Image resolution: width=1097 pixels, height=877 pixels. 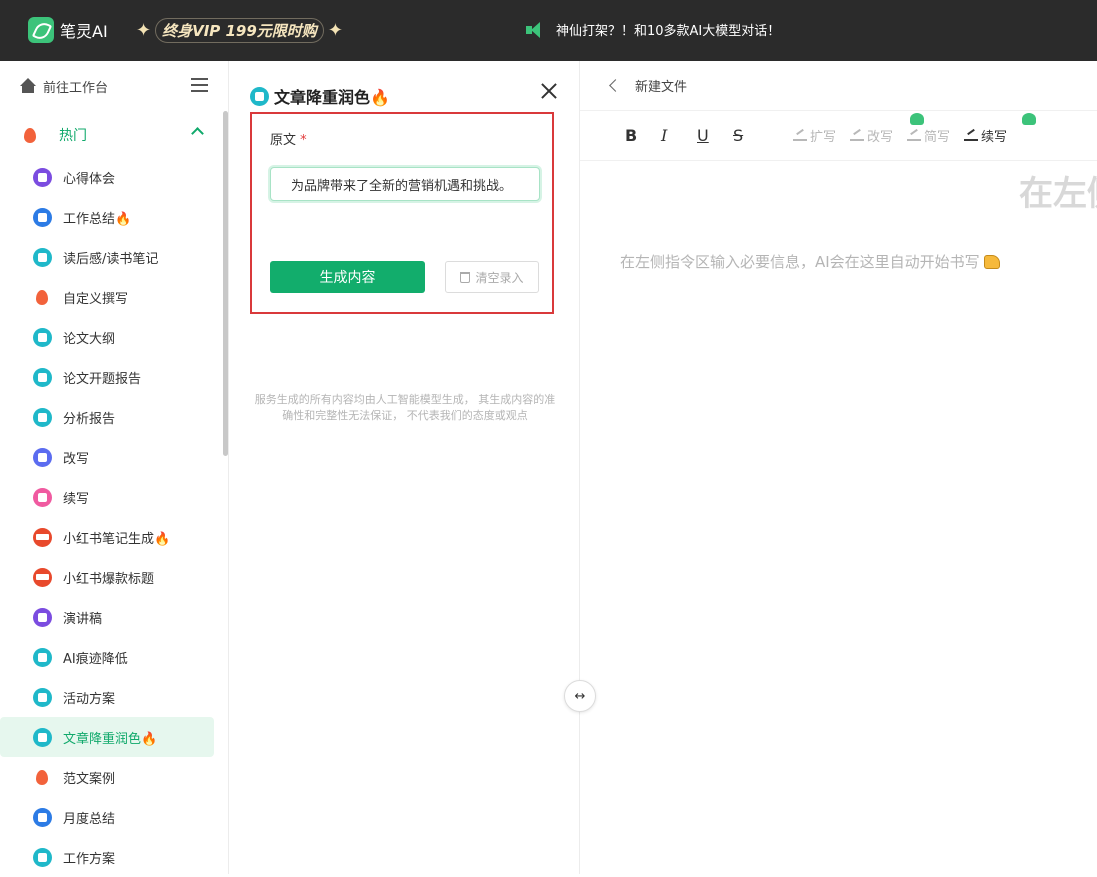 What do you see at coordinates (288, 138) in the screenshot?
I see `original-text-label: 原文 *` at bounding box center [288, 138].